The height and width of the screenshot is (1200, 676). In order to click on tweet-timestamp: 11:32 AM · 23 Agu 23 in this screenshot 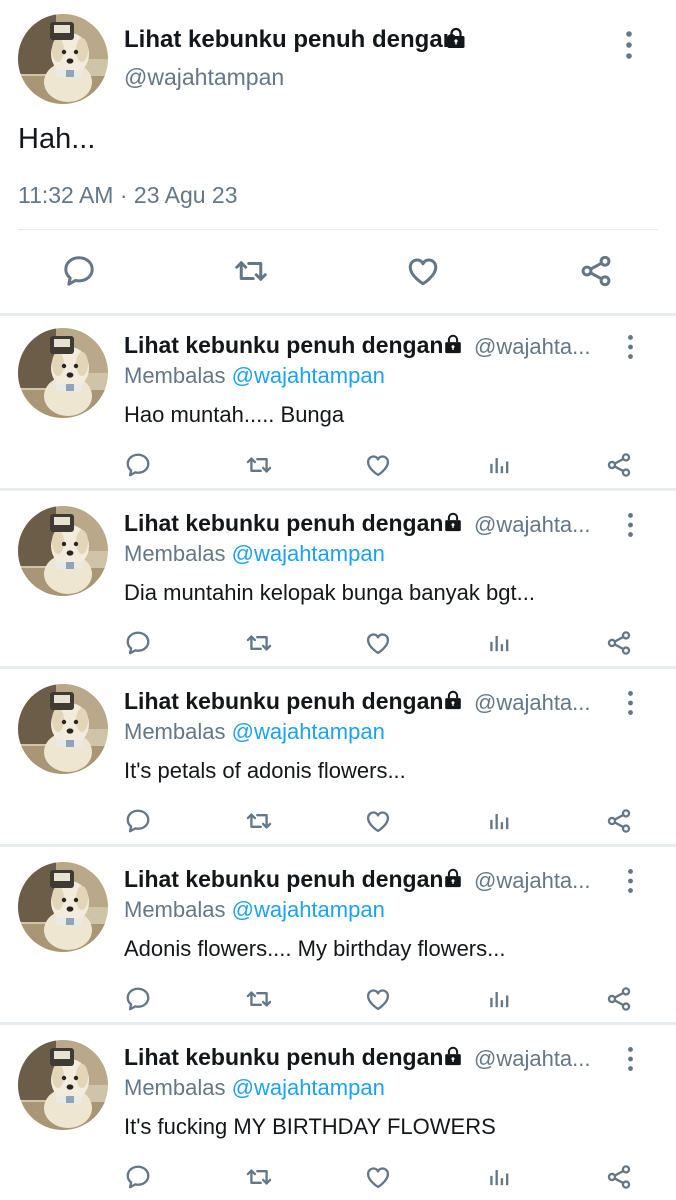, I will do `click(128, 195)`.